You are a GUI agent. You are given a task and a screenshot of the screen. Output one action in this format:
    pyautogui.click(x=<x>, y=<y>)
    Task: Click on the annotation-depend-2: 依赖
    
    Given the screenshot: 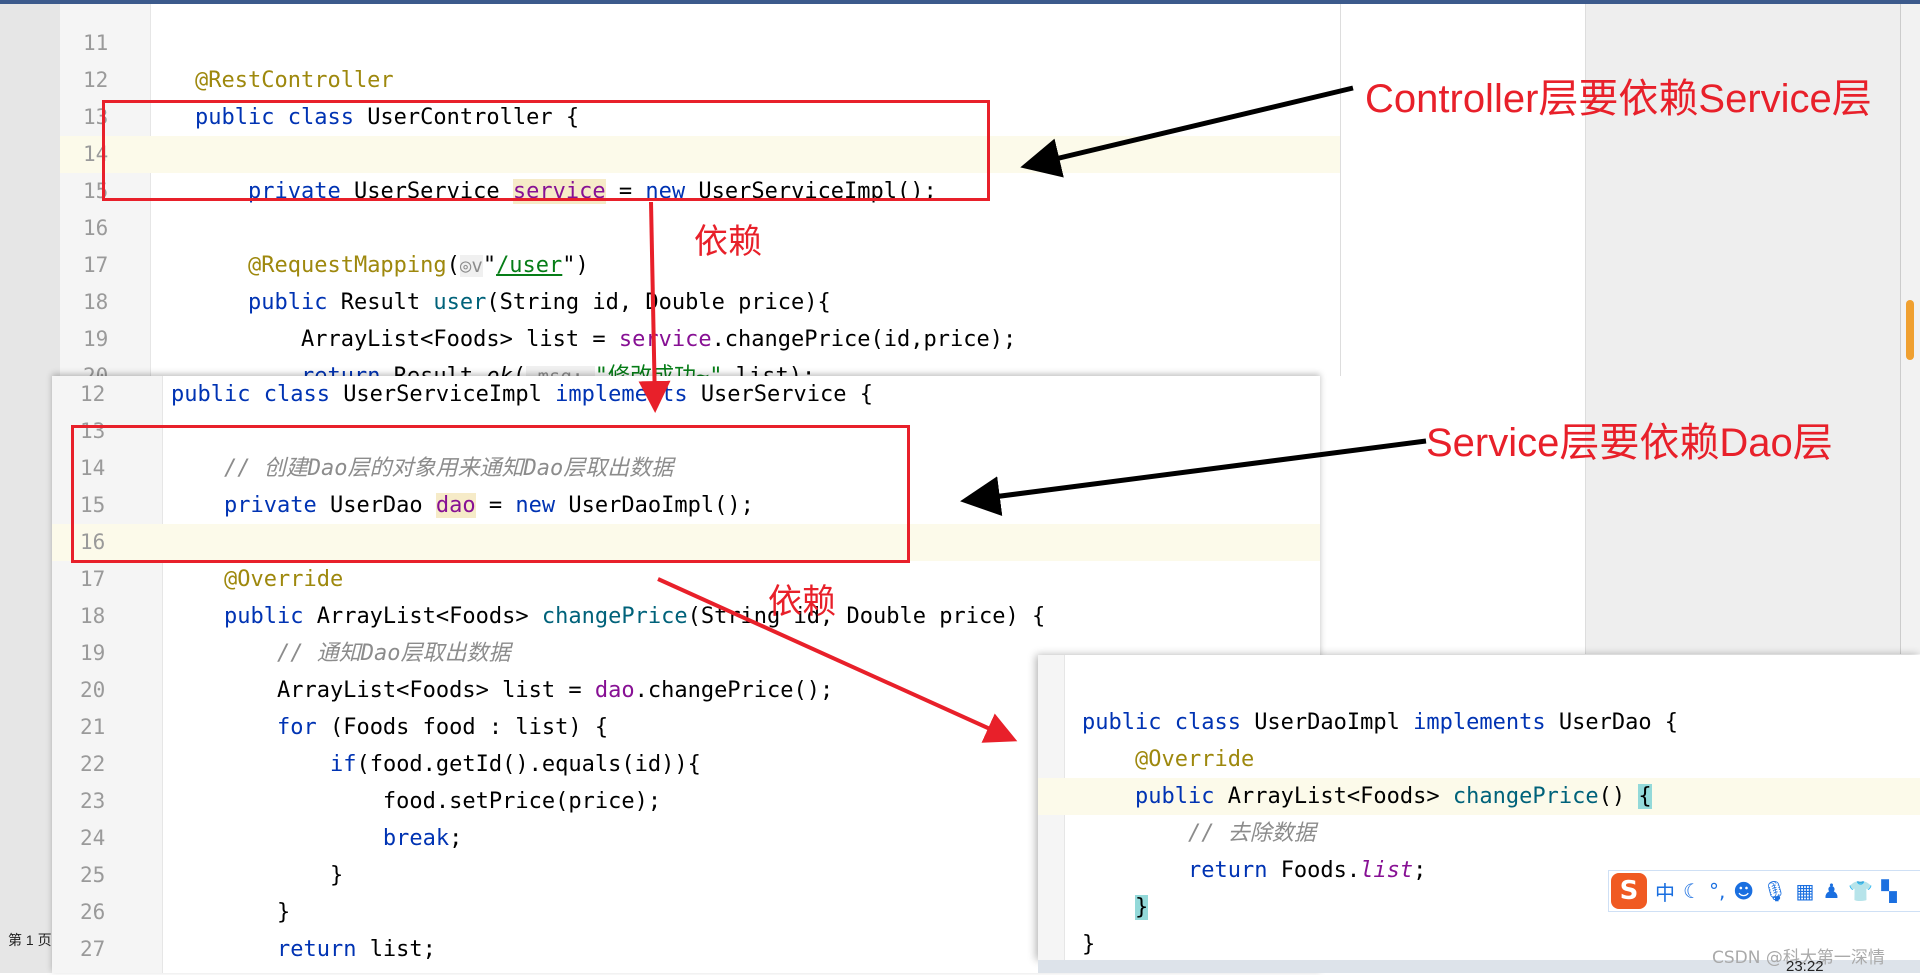 What is the action you would take?
    pyautogui.click(x=802, y=602)
    